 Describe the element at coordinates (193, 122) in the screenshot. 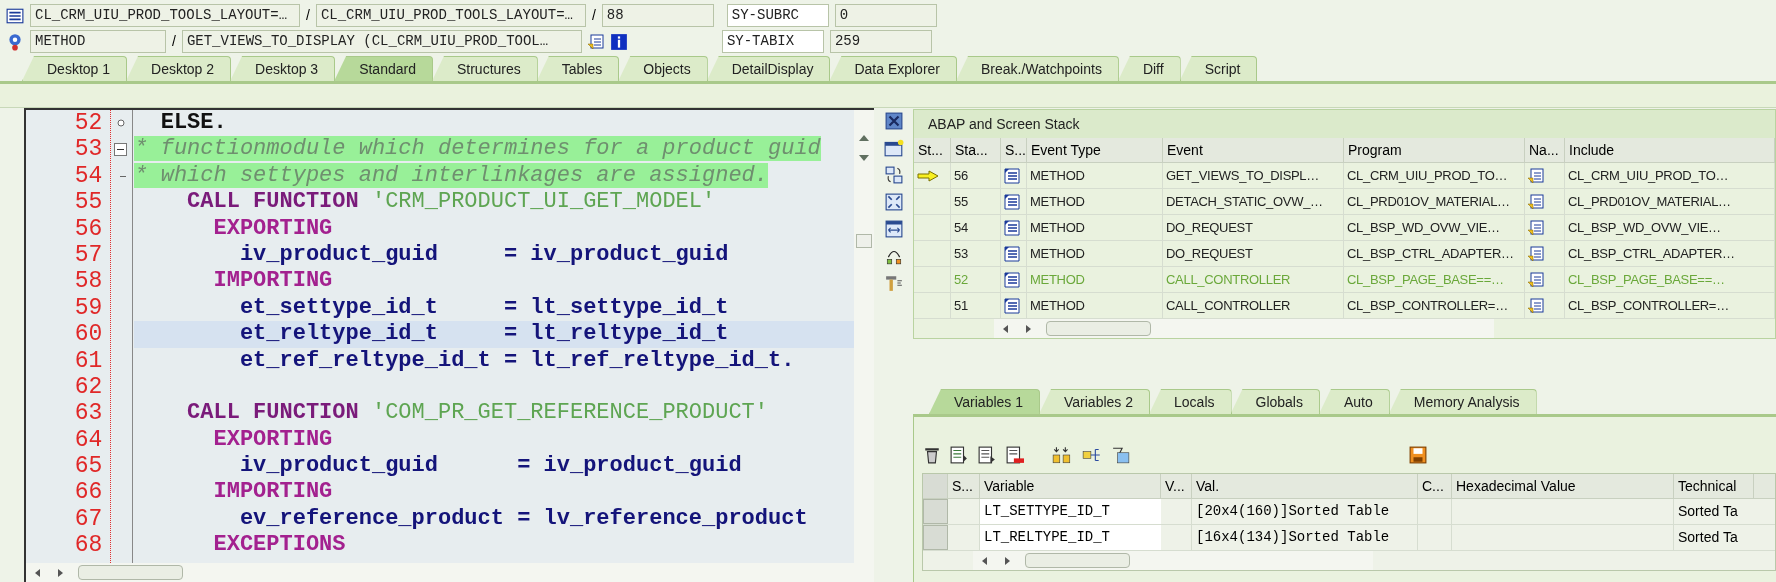

I see `code-text: ELSE.` at that location.